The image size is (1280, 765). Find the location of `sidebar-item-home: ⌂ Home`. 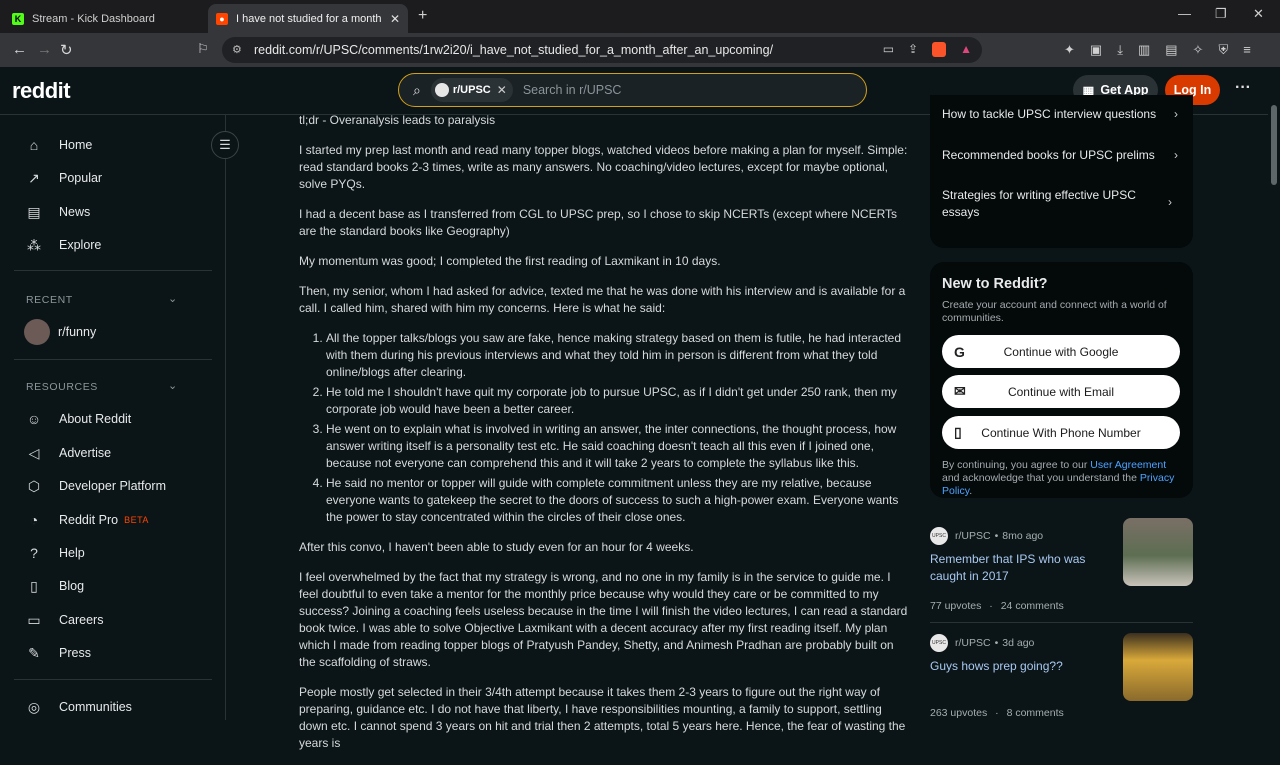

sidebar-item-home: ⌂ Home is located at coordinates (58, 145).